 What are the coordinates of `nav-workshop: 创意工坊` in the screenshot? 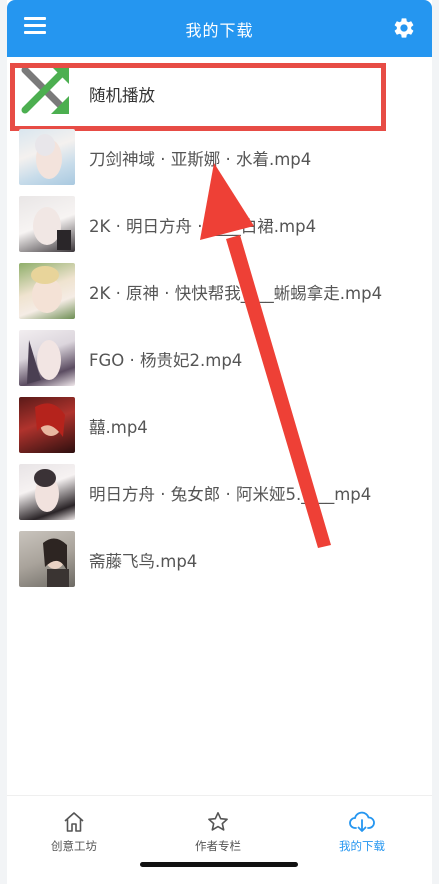 It's located at (74, 832).